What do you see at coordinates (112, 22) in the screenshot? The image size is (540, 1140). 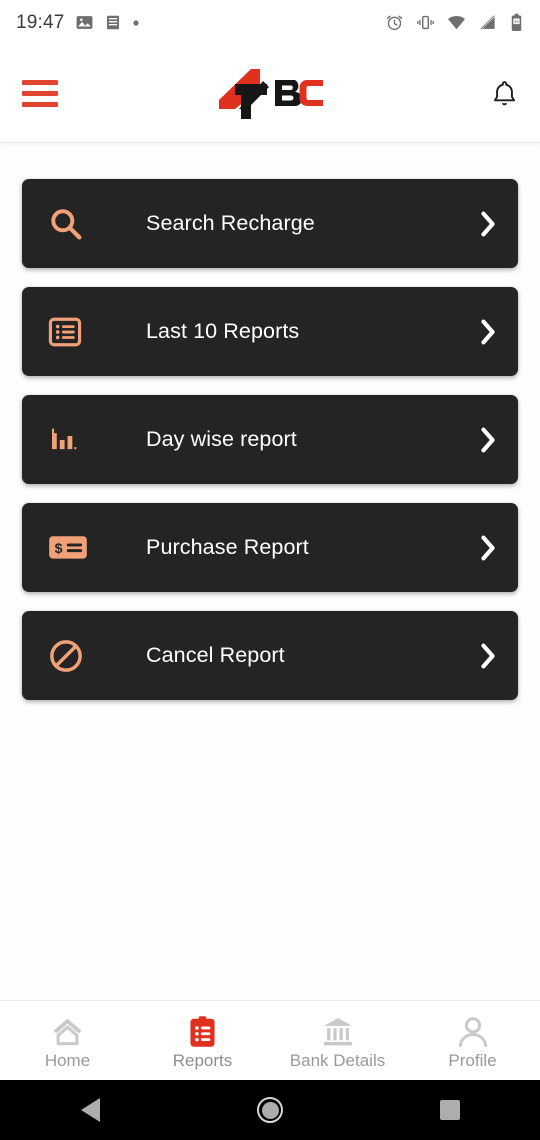 I see `document-icon` at bounding box center [112, 22].